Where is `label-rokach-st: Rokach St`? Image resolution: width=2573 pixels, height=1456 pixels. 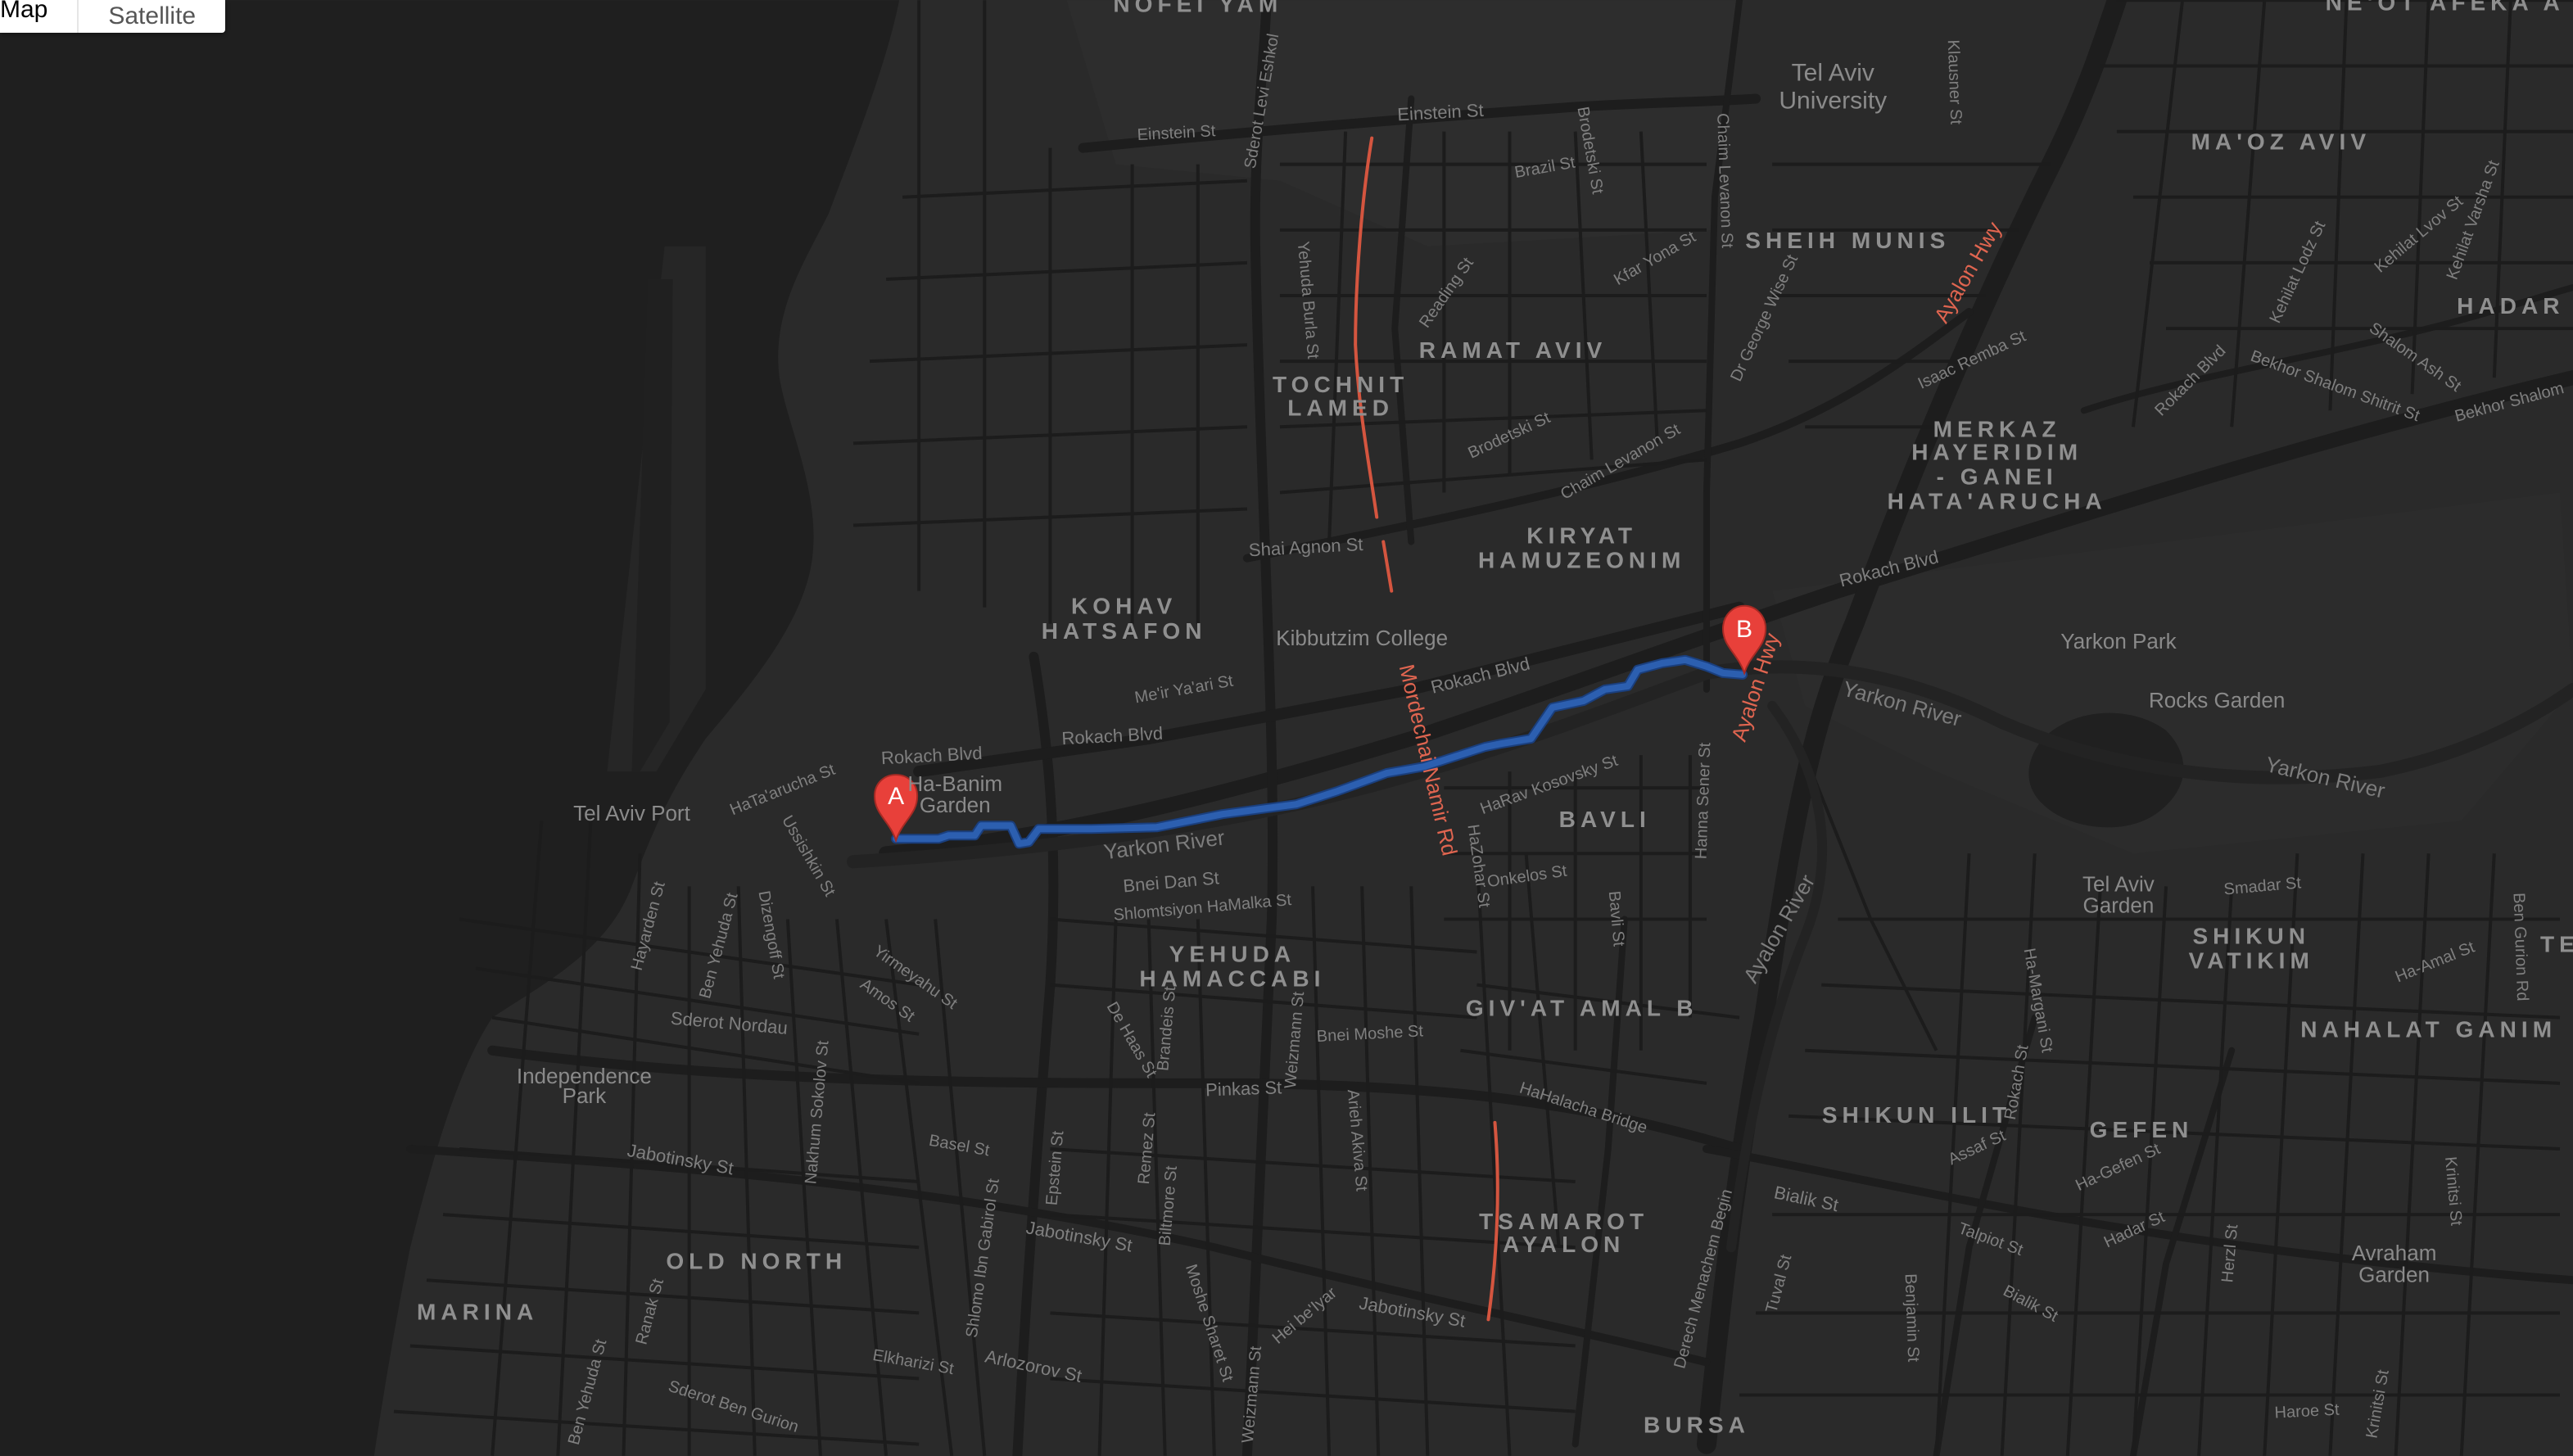 label-rokach-st: Rokach St is located at coordinates (2017, 1082).